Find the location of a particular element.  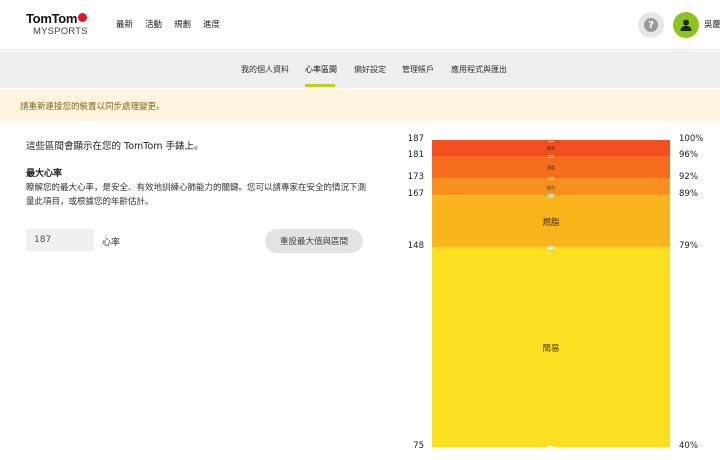

zone-label-4: 簡易 is located at coordinates (551, 348).